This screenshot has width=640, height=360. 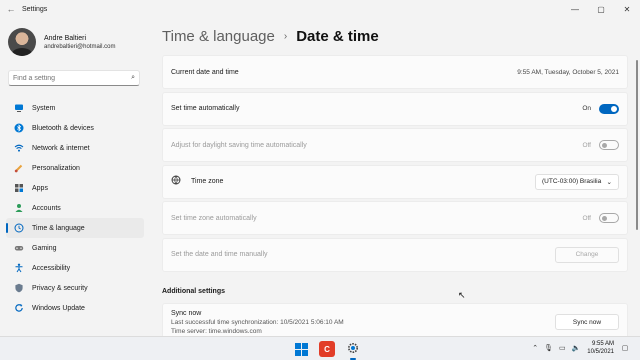 I want to click on system-tray: ⌃ 🎙 ▭ 🔈 9:55 AM 10/5/2021 ▢, so click(x=580, y=348).